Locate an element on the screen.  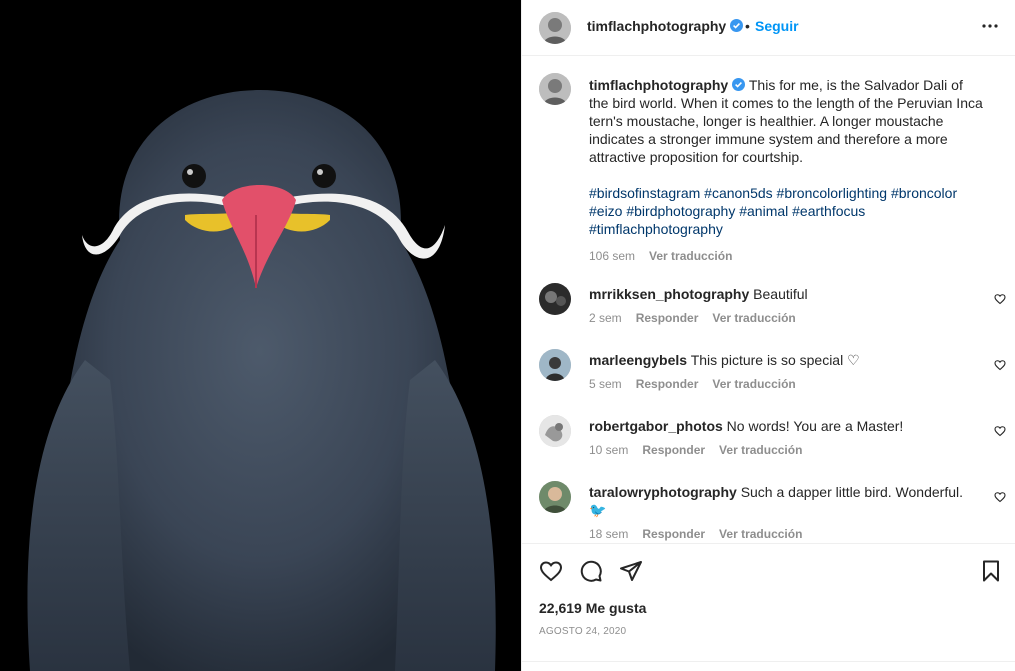
comment-text: Beautiful is located at coordinates (780, 294).